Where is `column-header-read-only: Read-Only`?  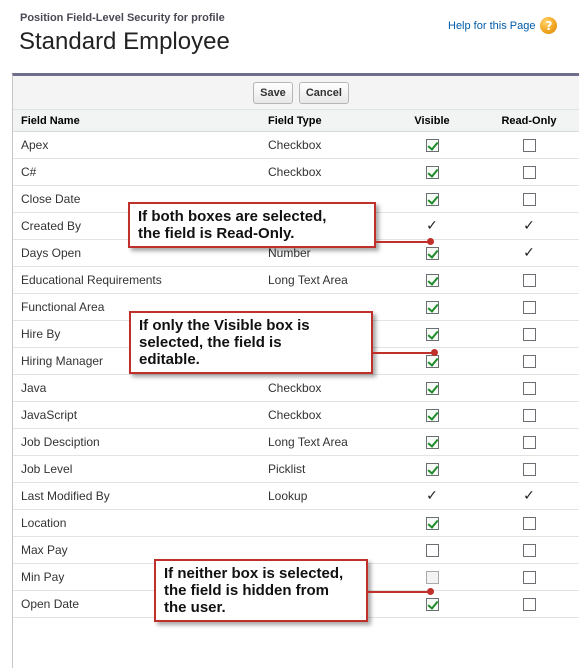 column-header-read-only: Read-Only is located at coordinates (528, 120).